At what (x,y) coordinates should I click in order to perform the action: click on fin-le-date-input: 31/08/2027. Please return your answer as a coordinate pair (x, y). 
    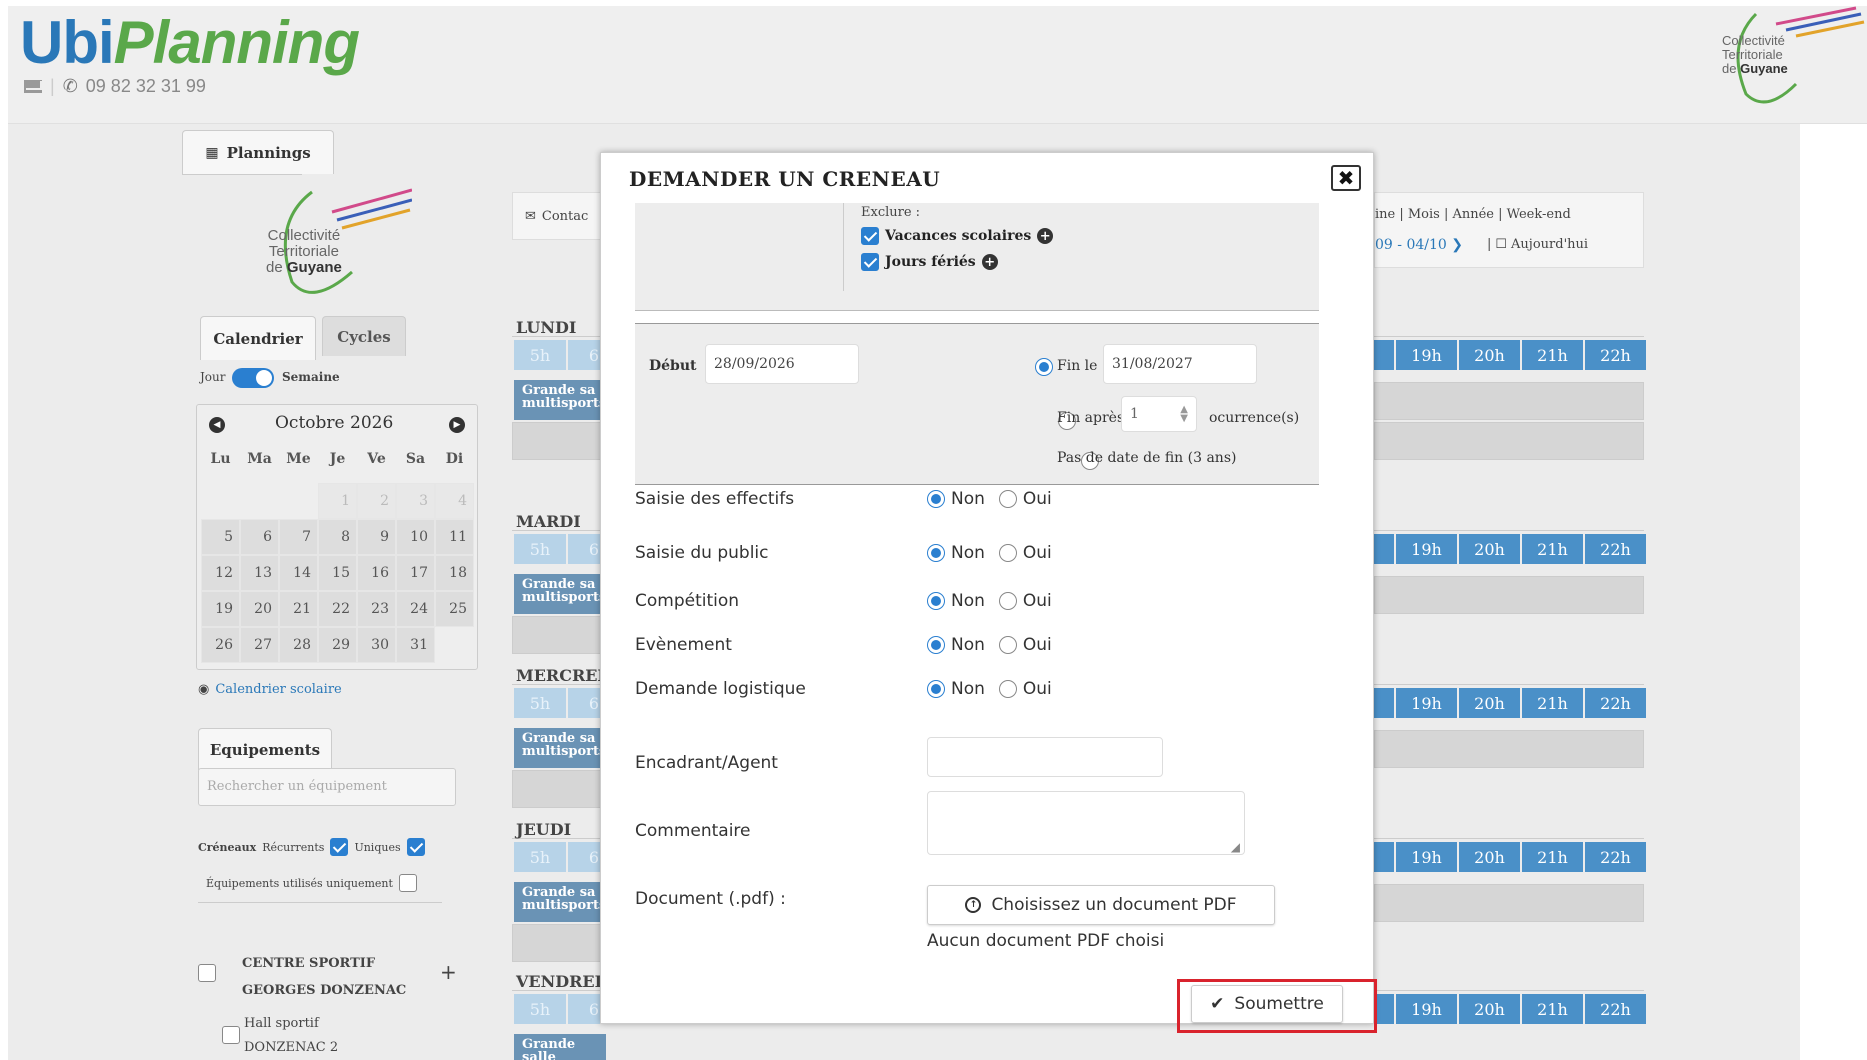
    Looking at the image, I should click on (1180, 364).